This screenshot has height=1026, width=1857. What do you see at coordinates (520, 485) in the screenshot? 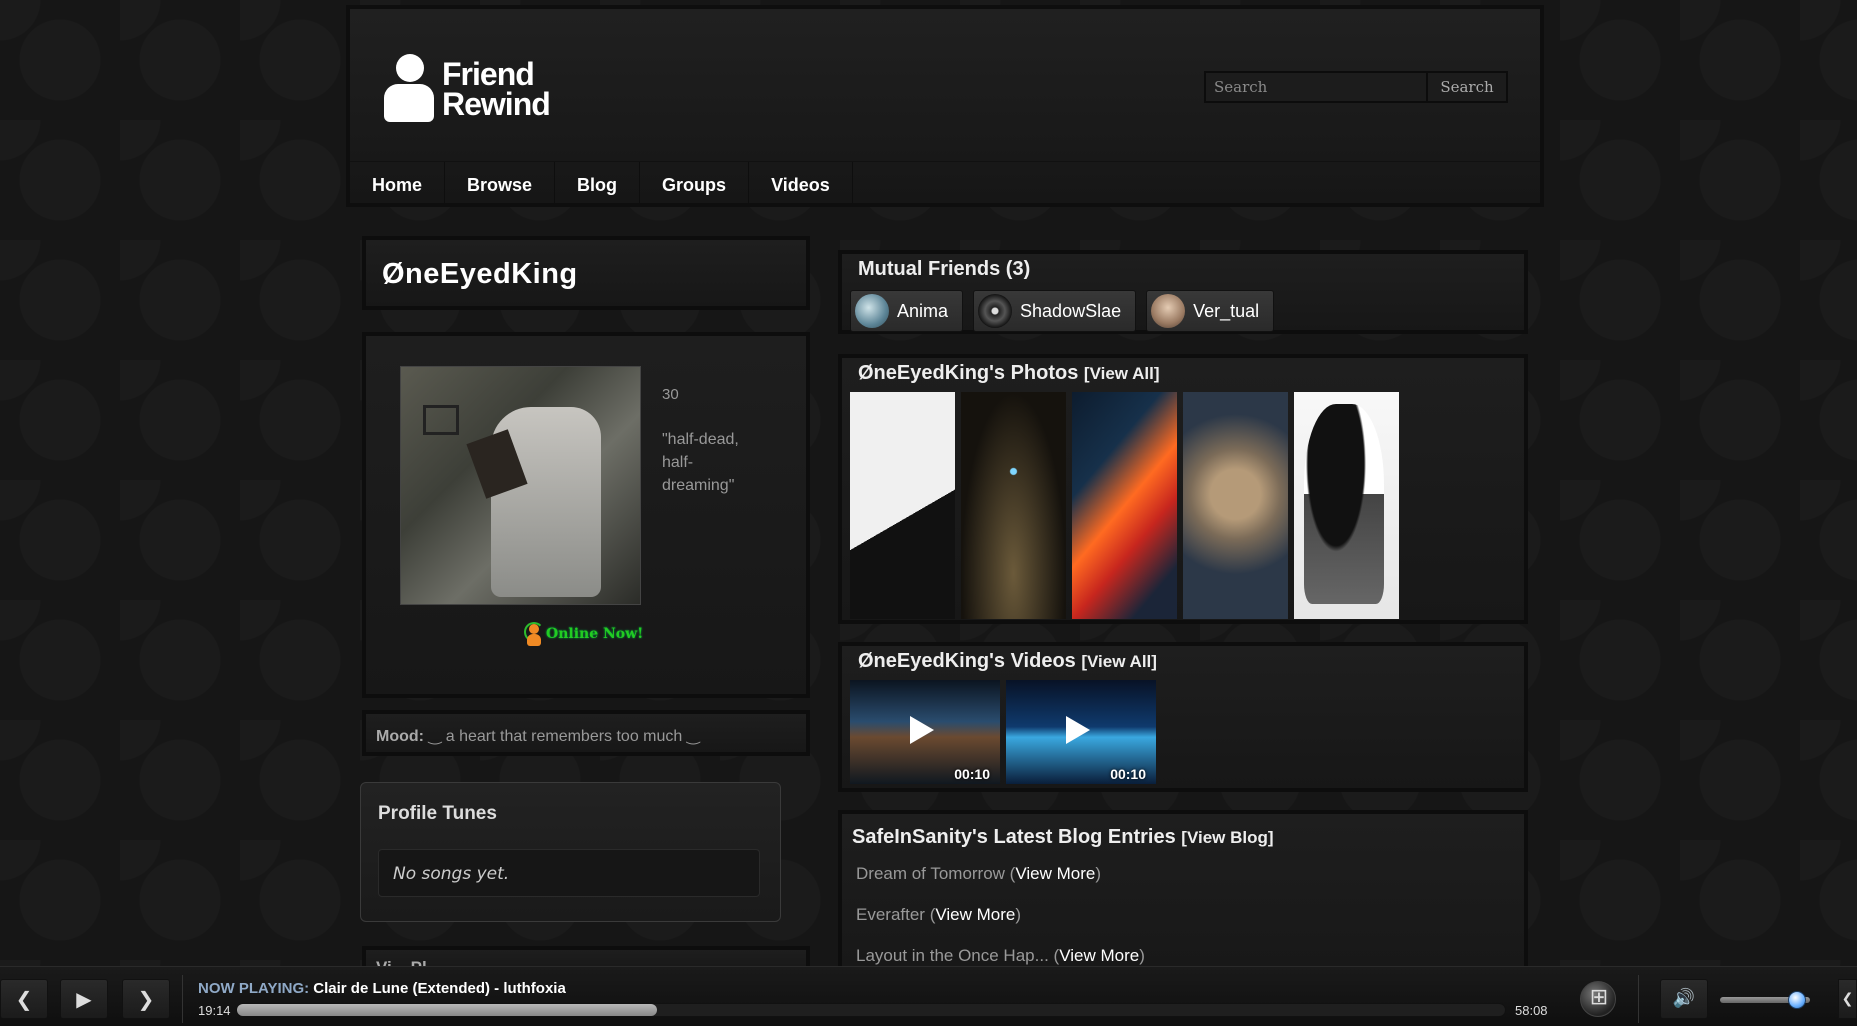
I see `profile-picture` at bounding box center [520, 485].